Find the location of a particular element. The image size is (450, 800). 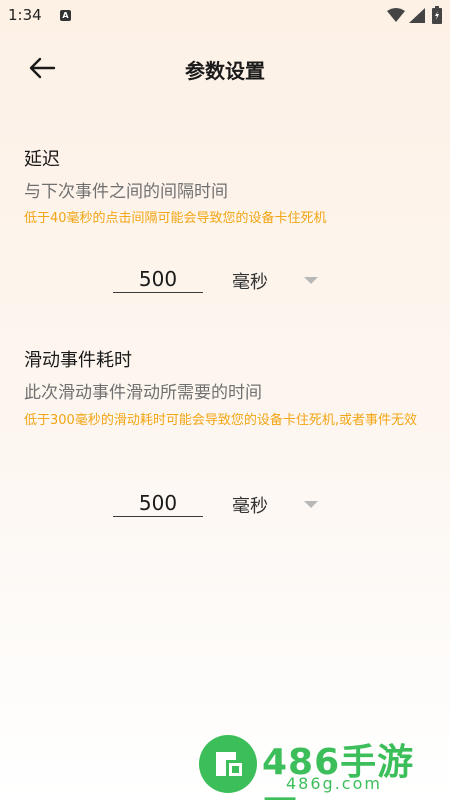

delay-unit-dropdown-icon is located at coordinates (311, 280).